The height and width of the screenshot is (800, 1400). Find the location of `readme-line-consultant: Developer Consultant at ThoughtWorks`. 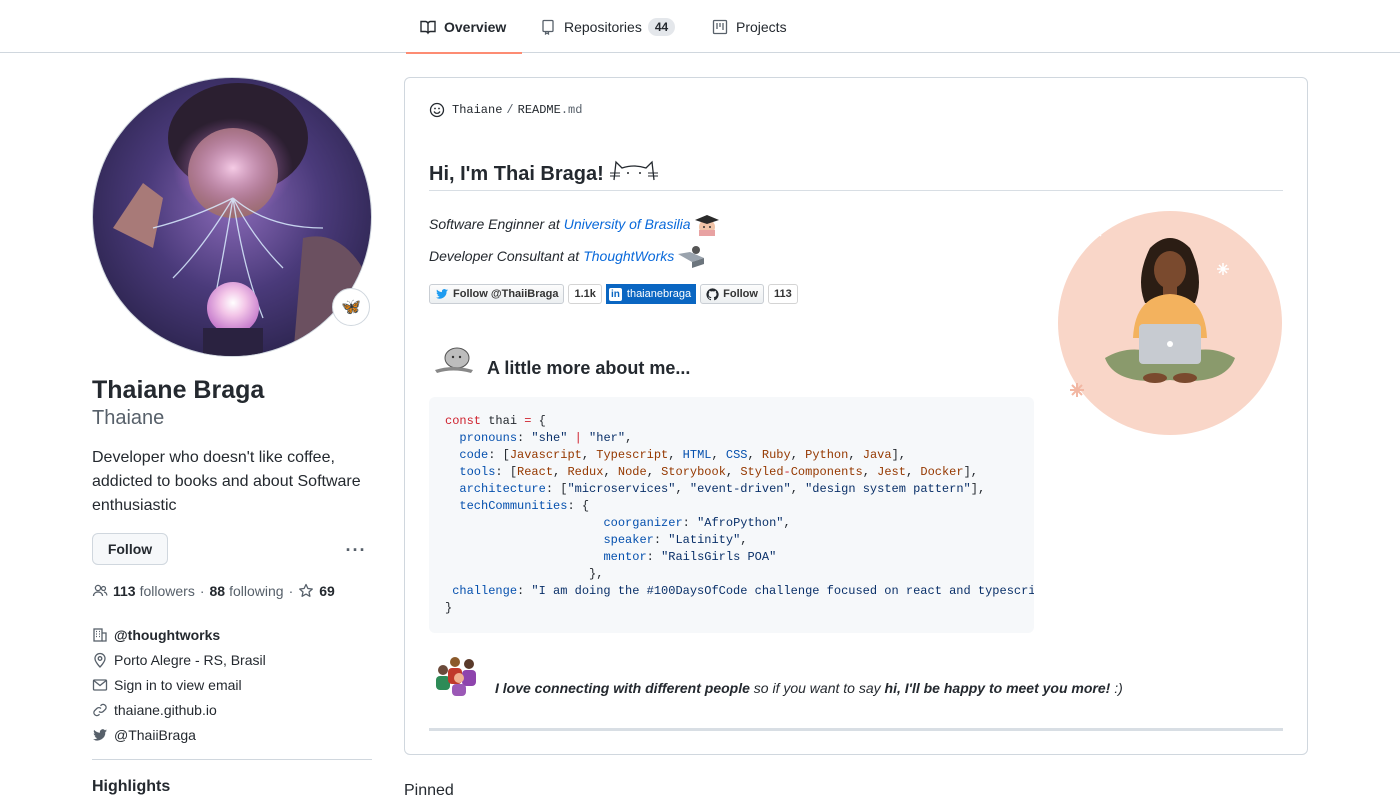

readme-line-consultant: Developer Consultant at ThoughtWorks is located at coordinates (567, 256).